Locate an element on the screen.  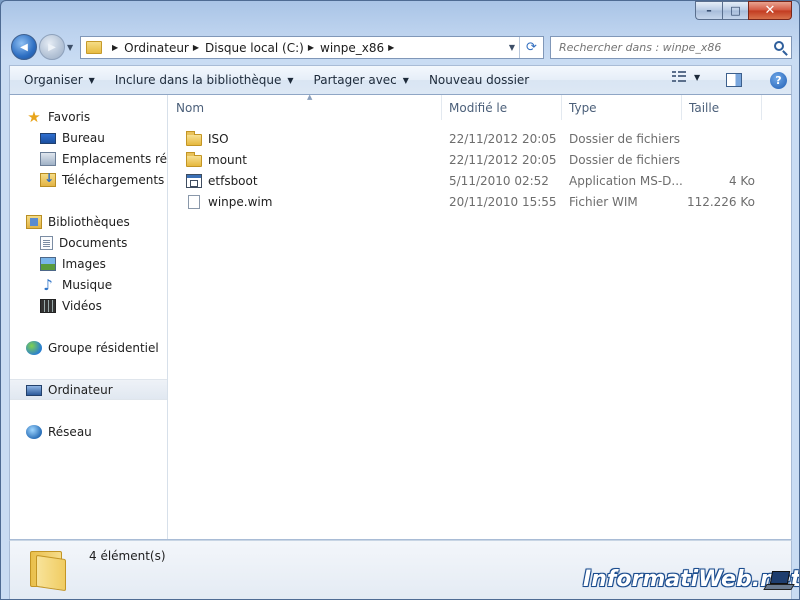
sidebar-item-label: Bureau is located at coordinates (83, 137).